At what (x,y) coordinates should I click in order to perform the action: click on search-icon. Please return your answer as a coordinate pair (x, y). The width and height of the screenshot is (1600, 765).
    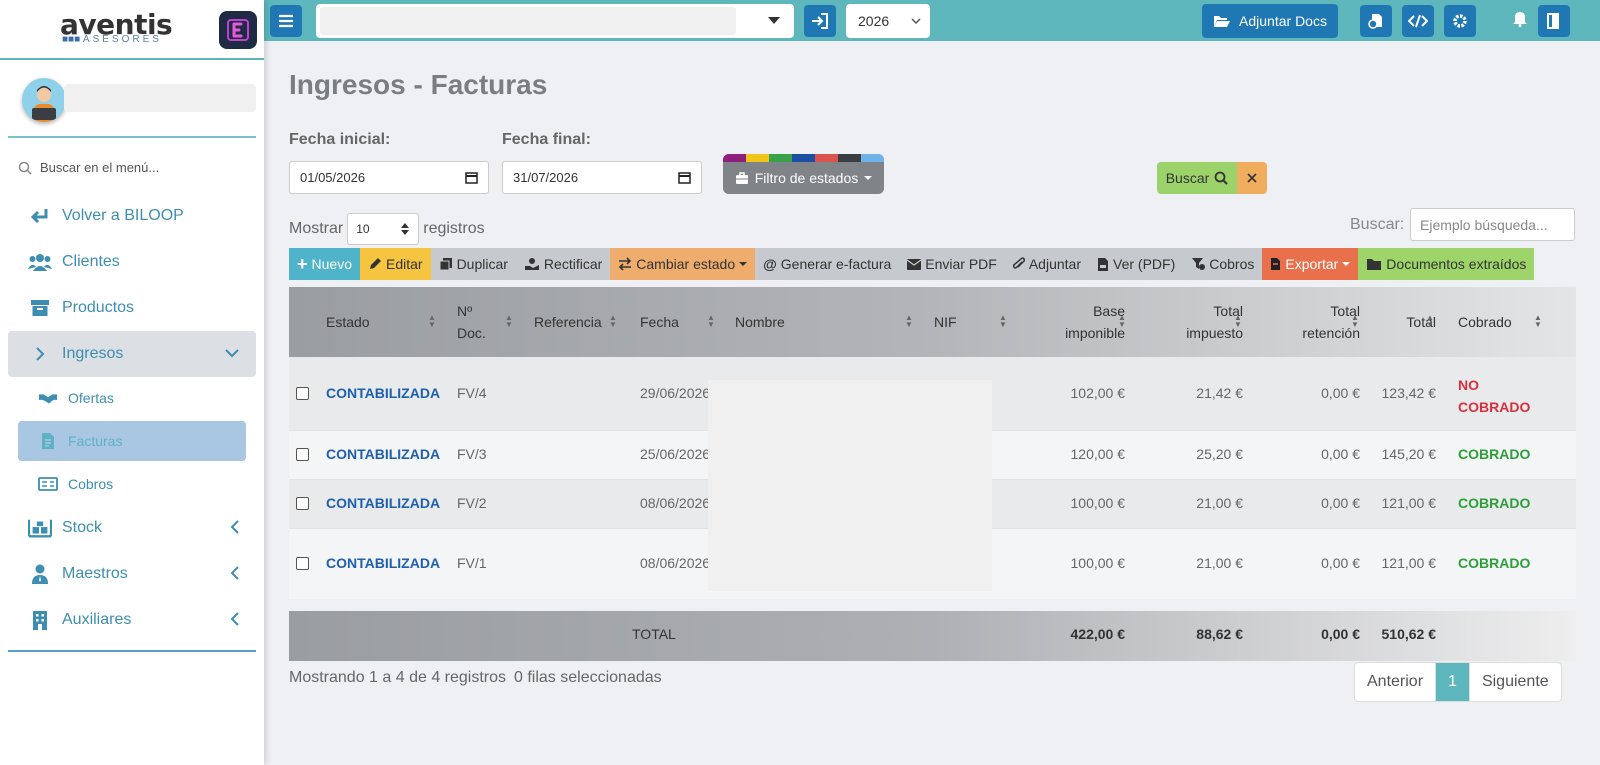
    Looking at the image, I should click on (1221, 178).